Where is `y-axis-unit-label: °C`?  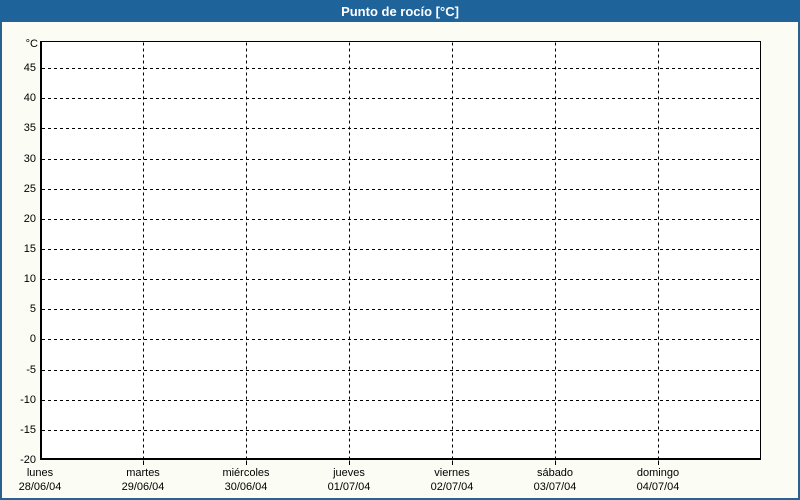
y-axis-unit-label: °C is located at coordinates (31, 44).